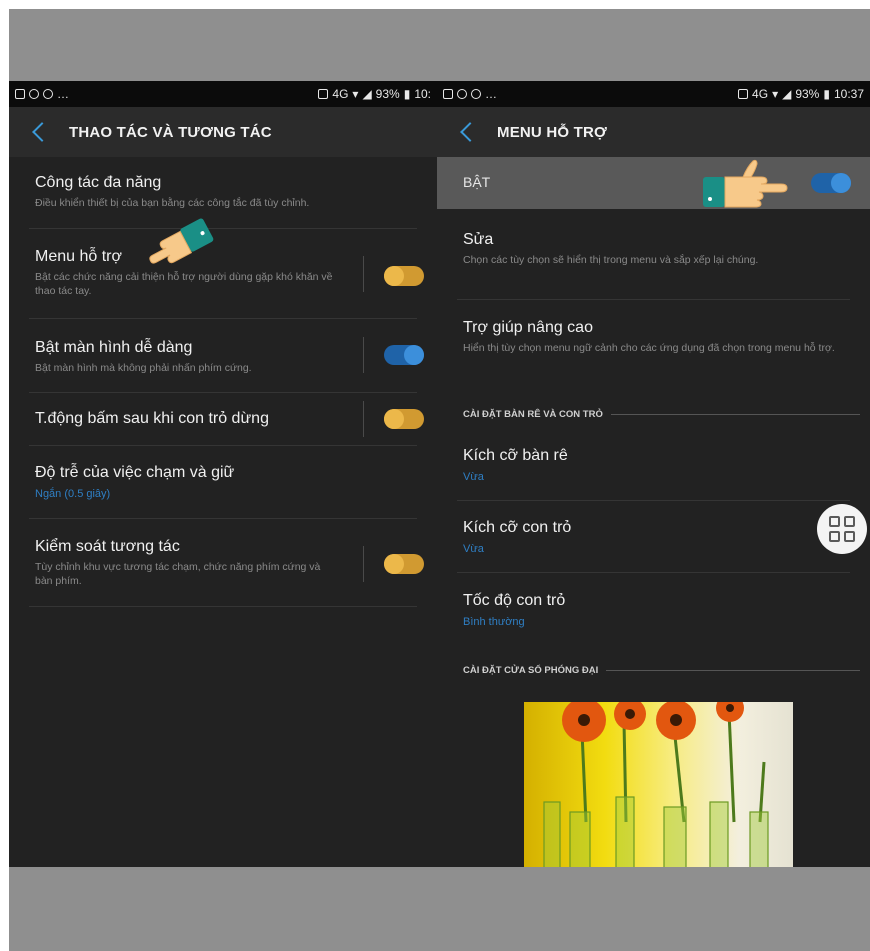 The width and height of the screenshot is (870, 951). What do you see at coordinates (653, 464) in the screenshot?
I see `list-item-touchpad-size: Kích cỡ bàn rê Vừa` at bounding box center [653, 464].